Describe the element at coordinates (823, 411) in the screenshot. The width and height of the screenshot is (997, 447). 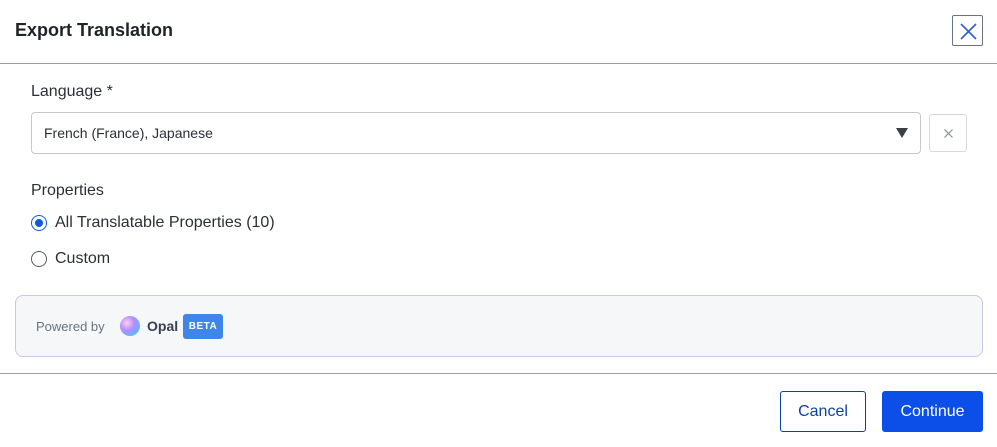
I see `cancel-button: Cancel` at that location.